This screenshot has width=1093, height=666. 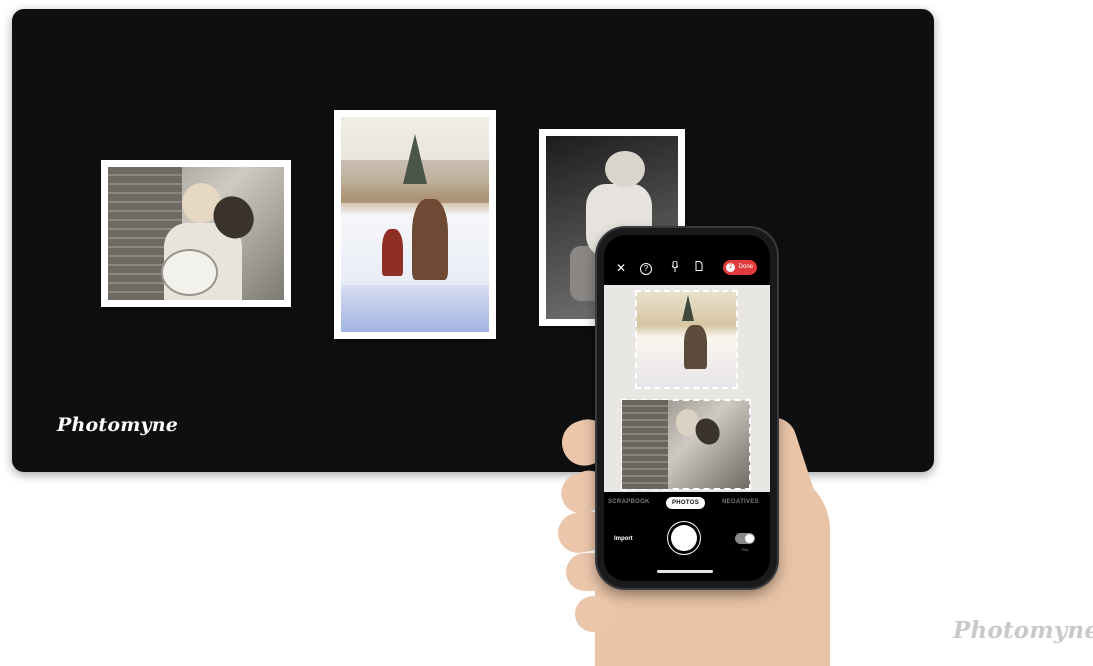 I want to click on import-button: Import, so click(x=623, y=539).